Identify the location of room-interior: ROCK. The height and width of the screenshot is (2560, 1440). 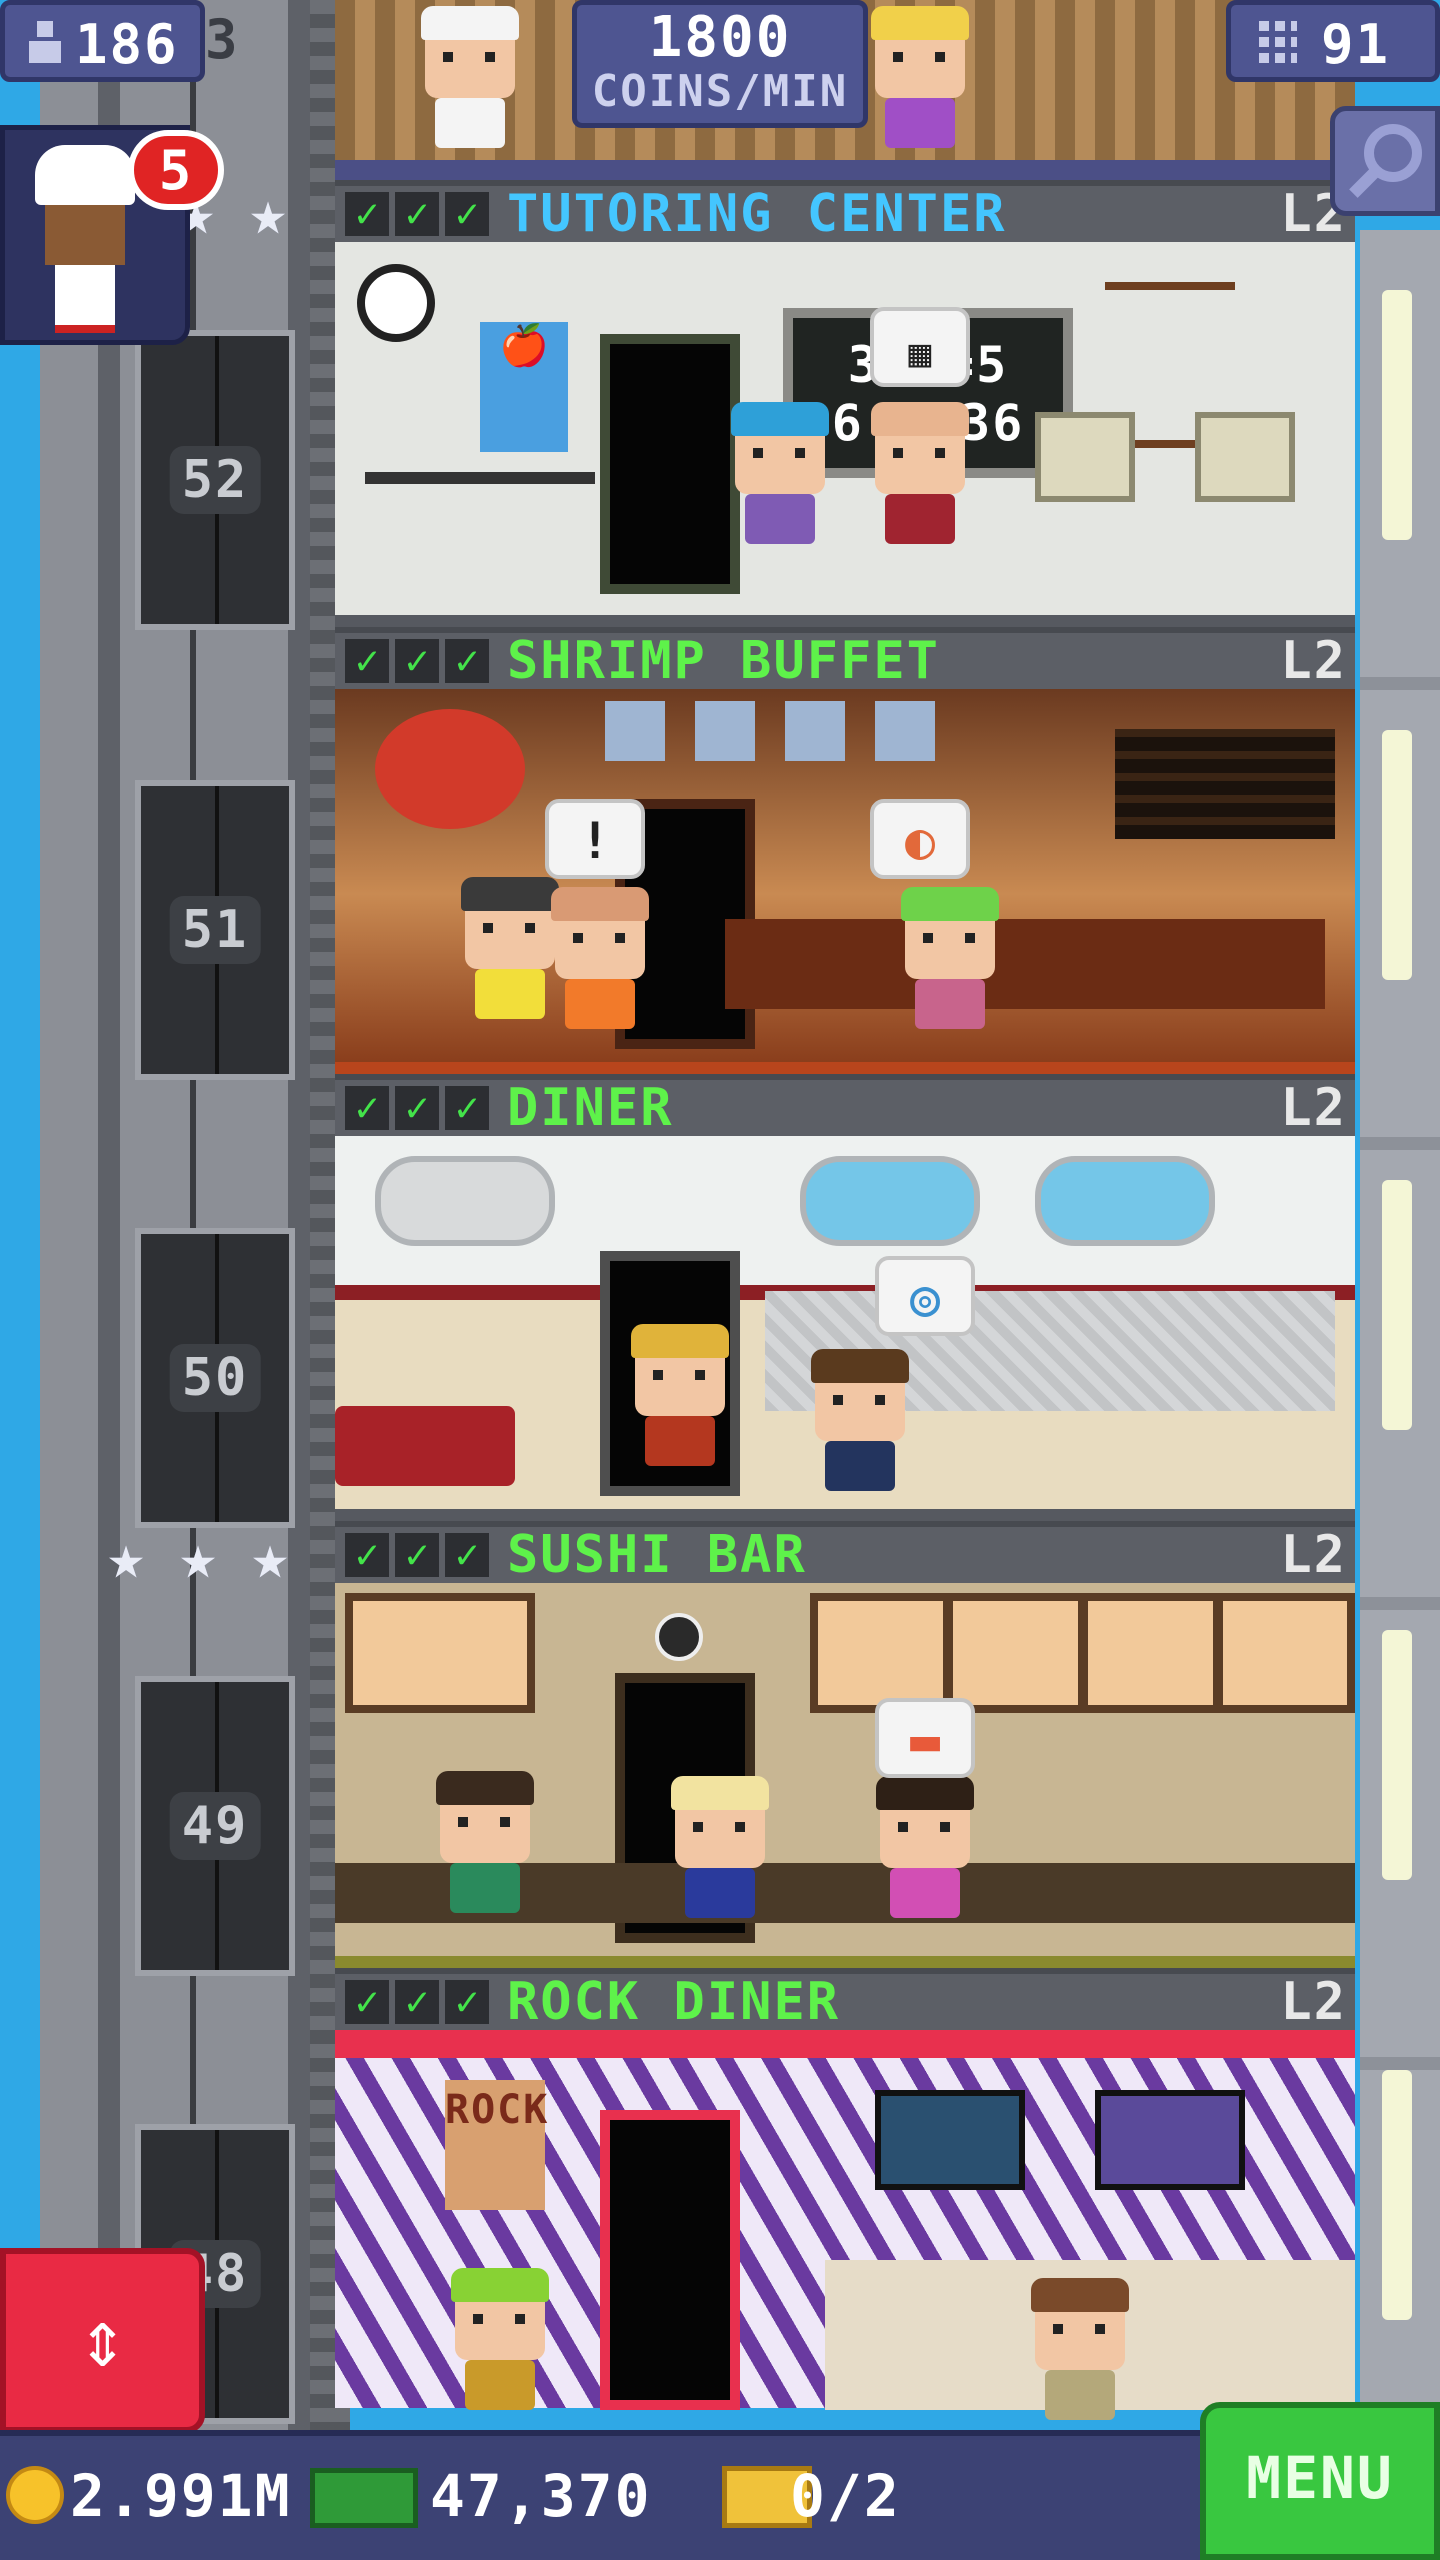
(845, 2225).